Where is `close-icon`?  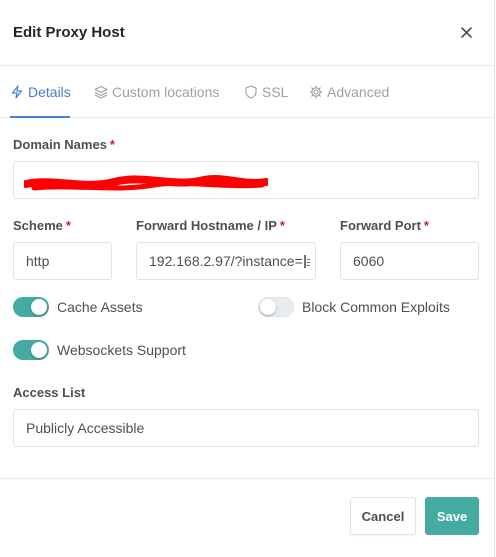
close-icon is located at coordinates (467, 33).